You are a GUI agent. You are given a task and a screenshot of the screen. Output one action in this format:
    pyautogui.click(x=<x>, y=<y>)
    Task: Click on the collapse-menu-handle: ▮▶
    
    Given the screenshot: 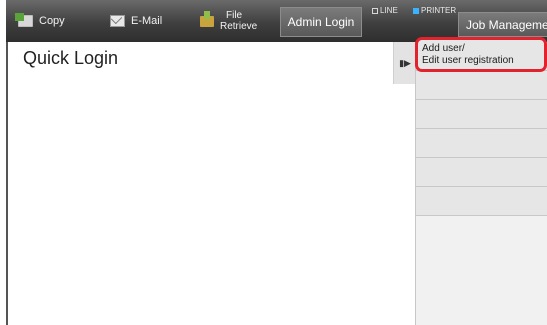 What is the action you would take?
    pyautogui.click(x=404, y=63)
    